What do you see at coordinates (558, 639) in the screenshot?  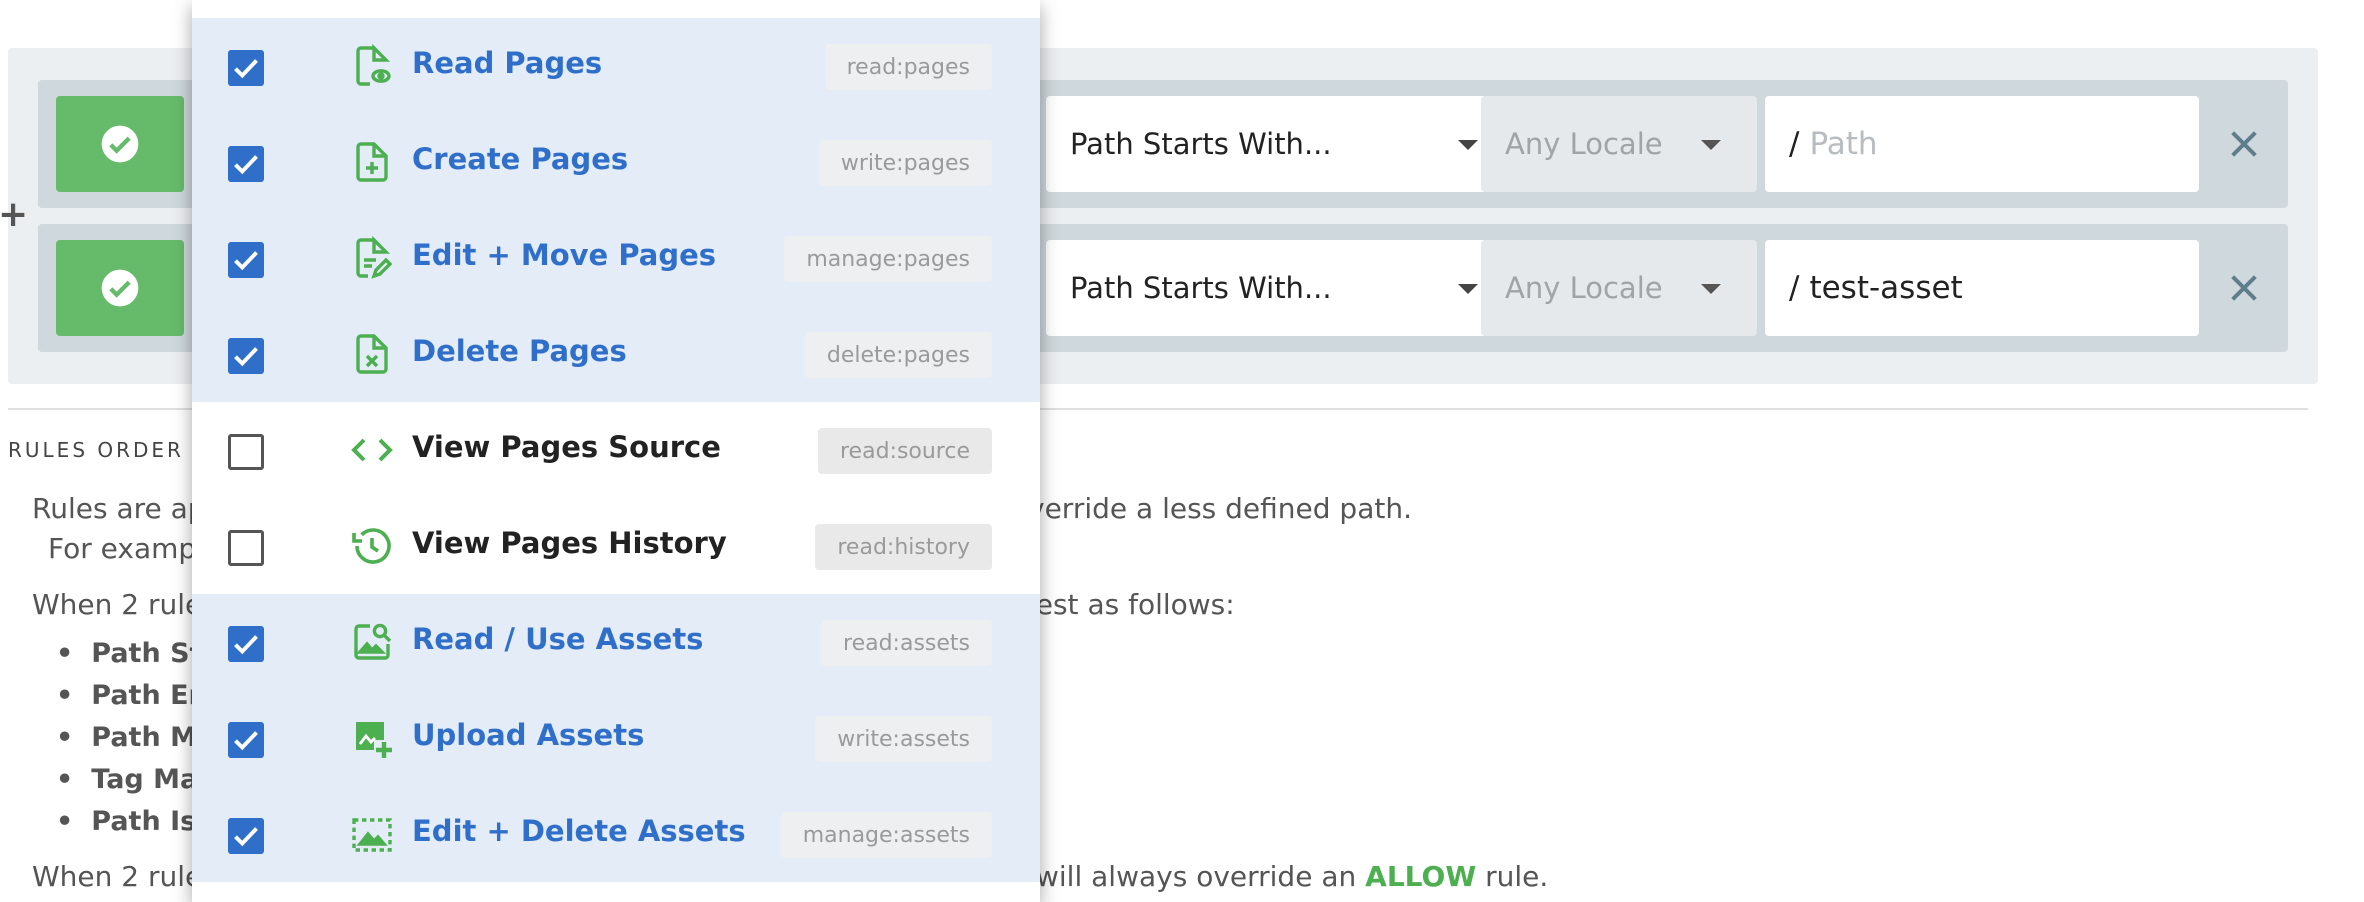 I see `menu-item-label: Read / Use Assets` at bounding box center [558, 639].